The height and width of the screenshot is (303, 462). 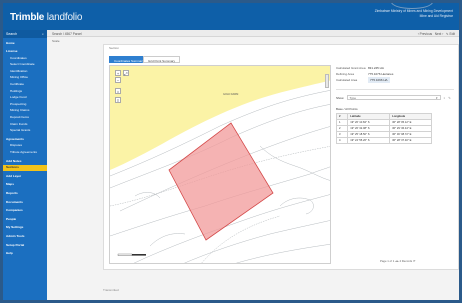 What do you see at coordinates (67, 34) in the screenshot?
I see `breadcrumb-text: Search / 4567 Parcel` at bounding box center [67, 34].